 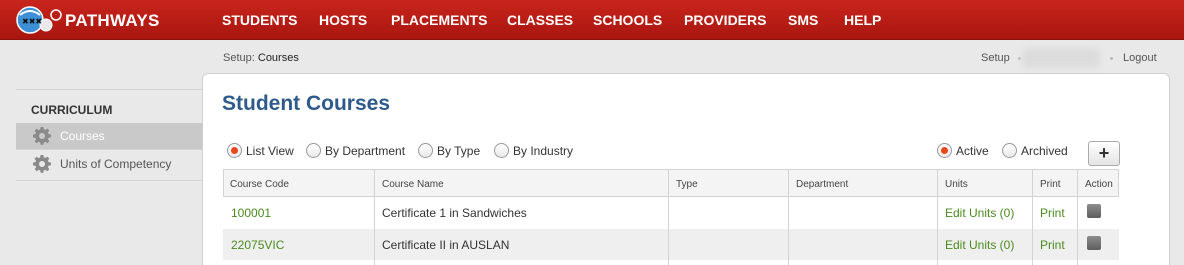 What do you see at coordinates (995, 58) in the screenshot?
I see `setup-link: Setup` at bounding box center [995, 58].